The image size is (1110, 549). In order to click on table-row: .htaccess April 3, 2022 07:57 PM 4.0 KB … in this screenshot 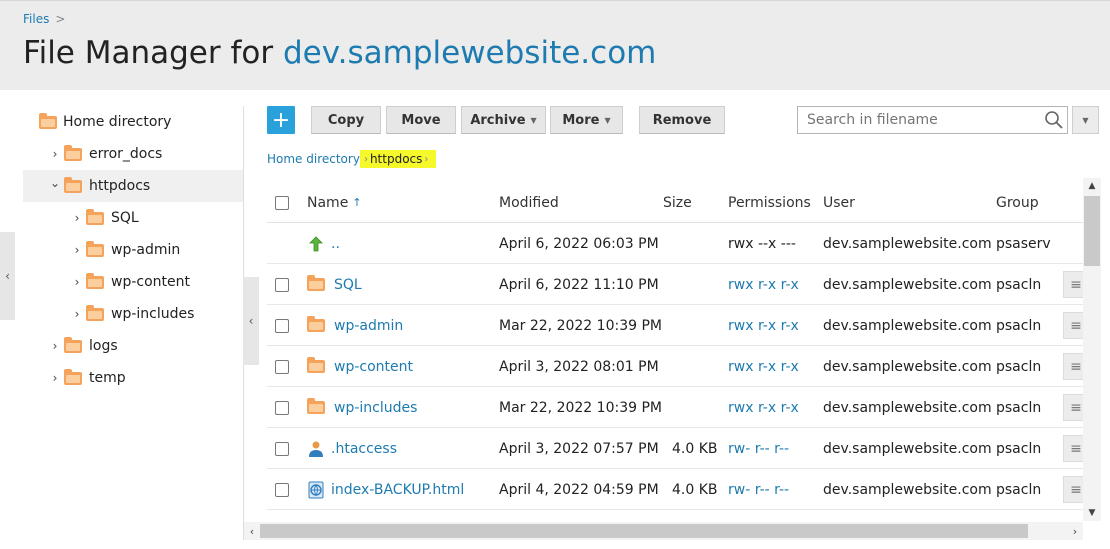, I will do `click(678, 448)`.